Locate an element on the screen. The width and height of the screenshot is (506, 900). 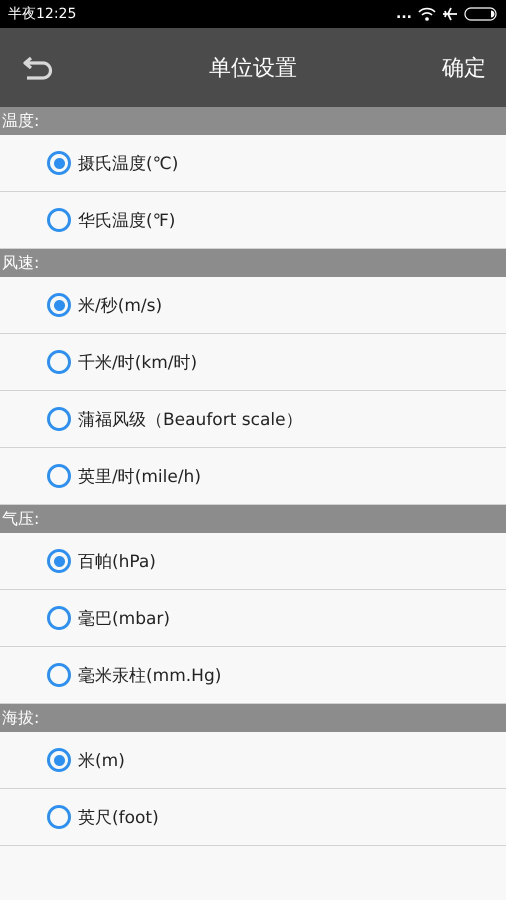
option-row: 英尺(foot) is located at coordinates (253, 817).